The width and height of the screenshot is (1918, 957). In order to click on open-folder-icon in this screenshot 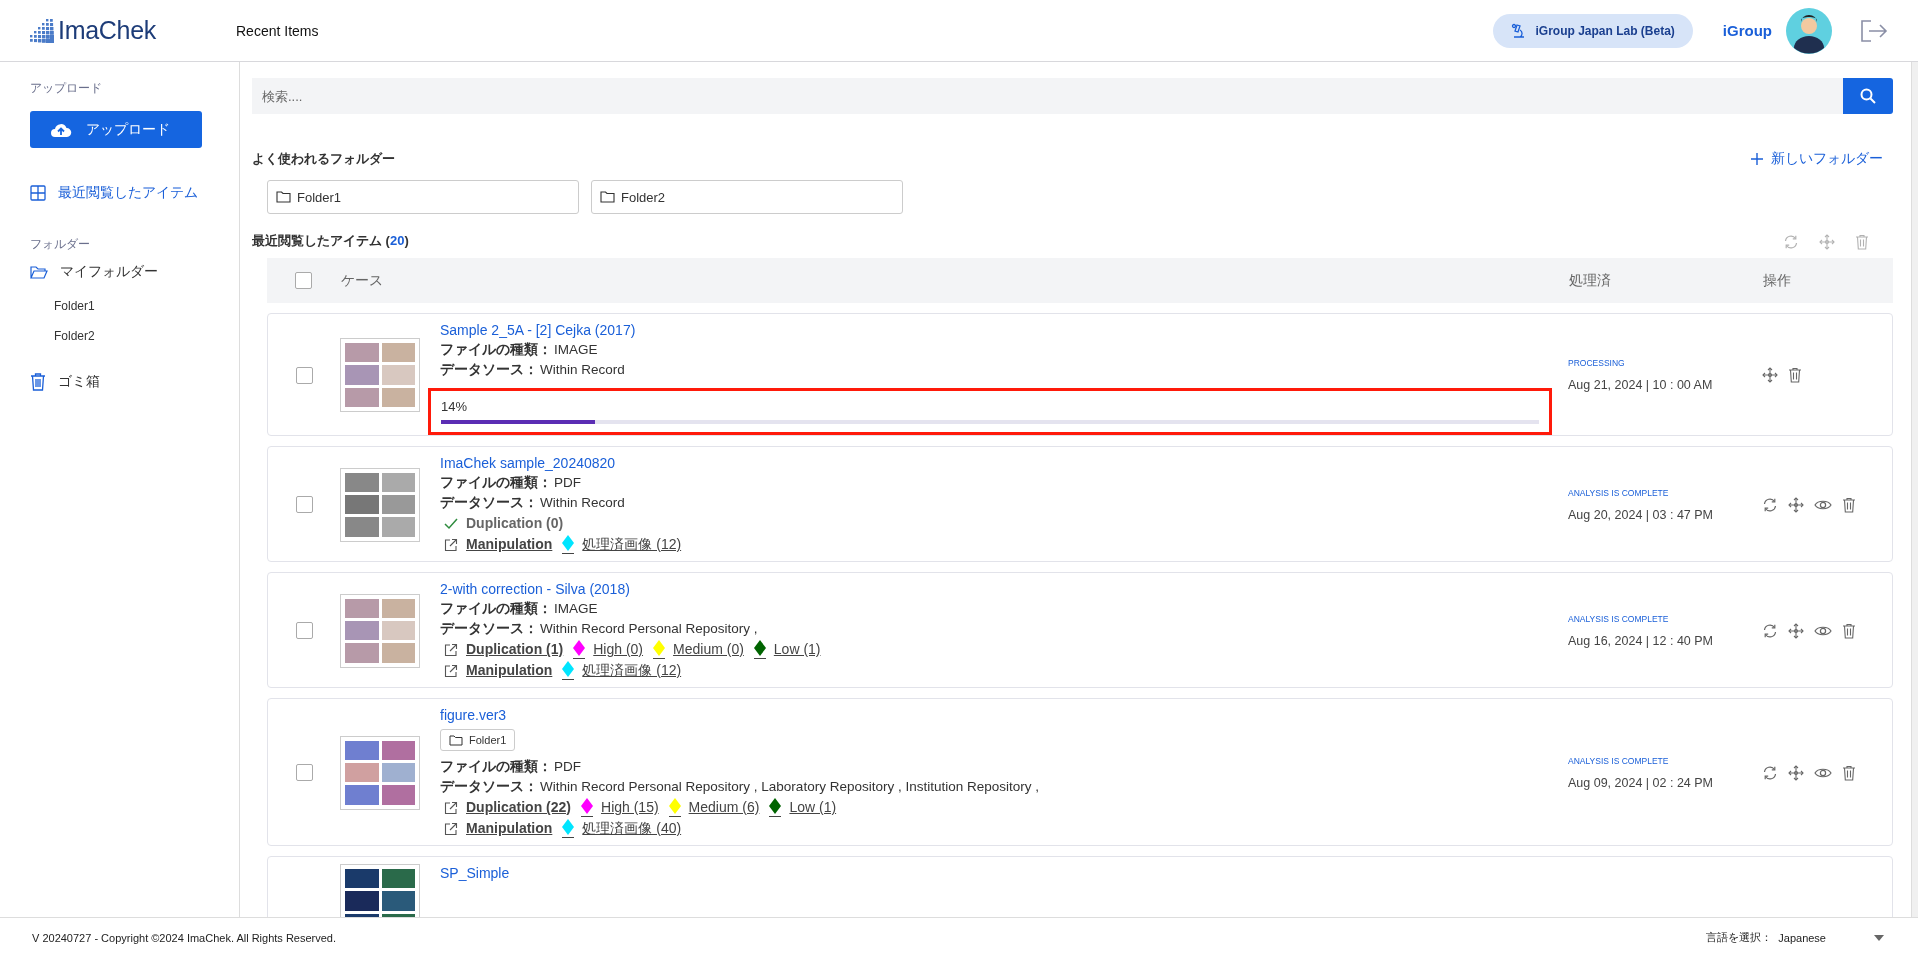, I will do `click(39, 272)`.